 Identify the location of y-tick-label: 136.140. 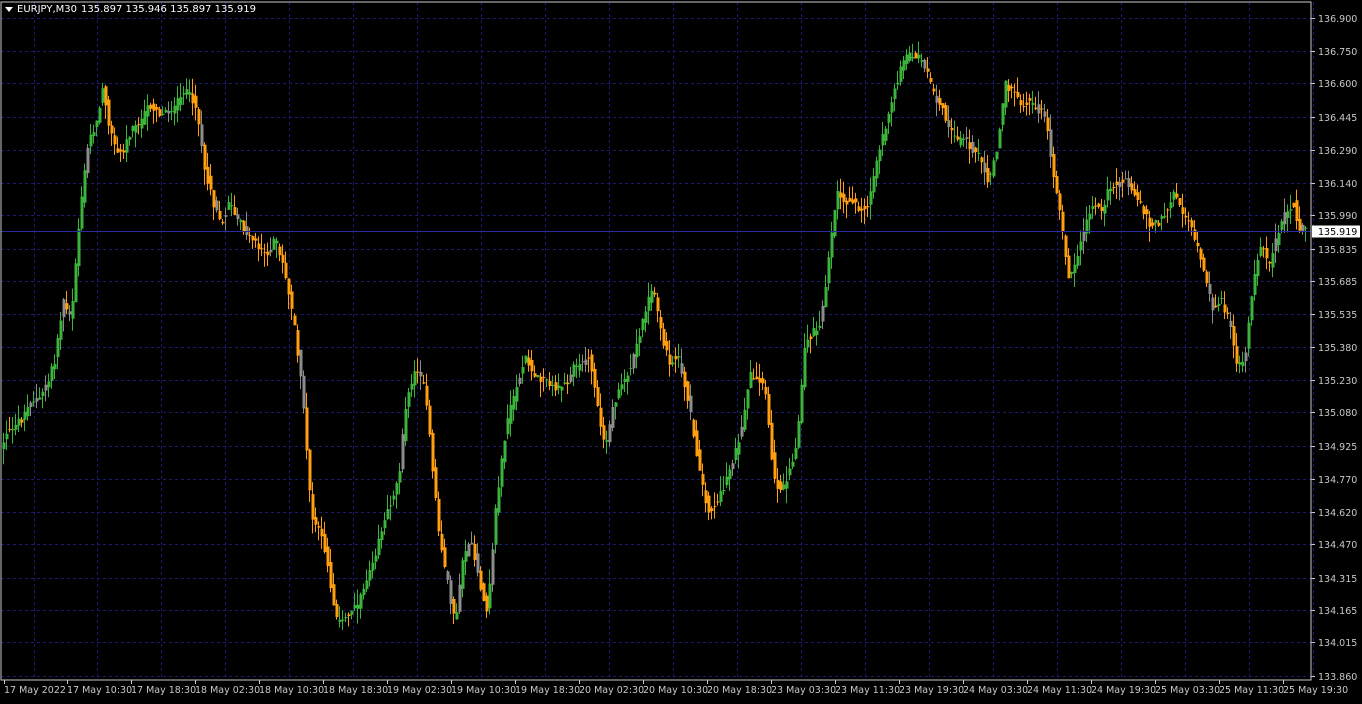
(1337, 184).